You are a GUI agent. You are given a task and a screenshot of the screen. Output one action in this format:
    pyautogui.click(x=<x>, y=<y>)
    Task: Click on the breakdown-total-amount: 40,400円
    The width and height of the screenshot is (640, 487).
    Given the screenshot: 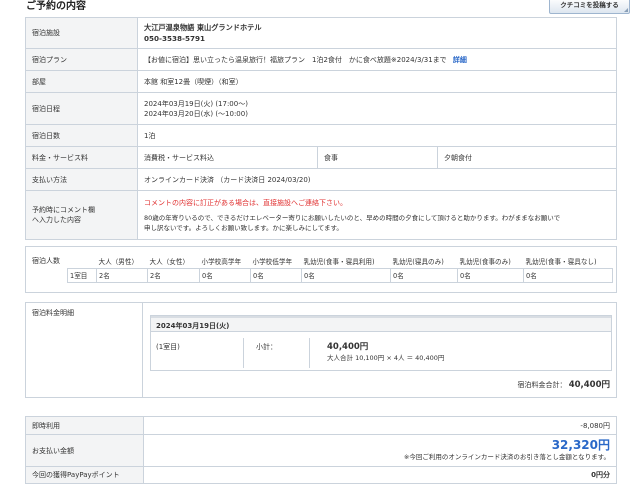 What is the action you would take?
    pyautogui.click(x=589, y=385)
    